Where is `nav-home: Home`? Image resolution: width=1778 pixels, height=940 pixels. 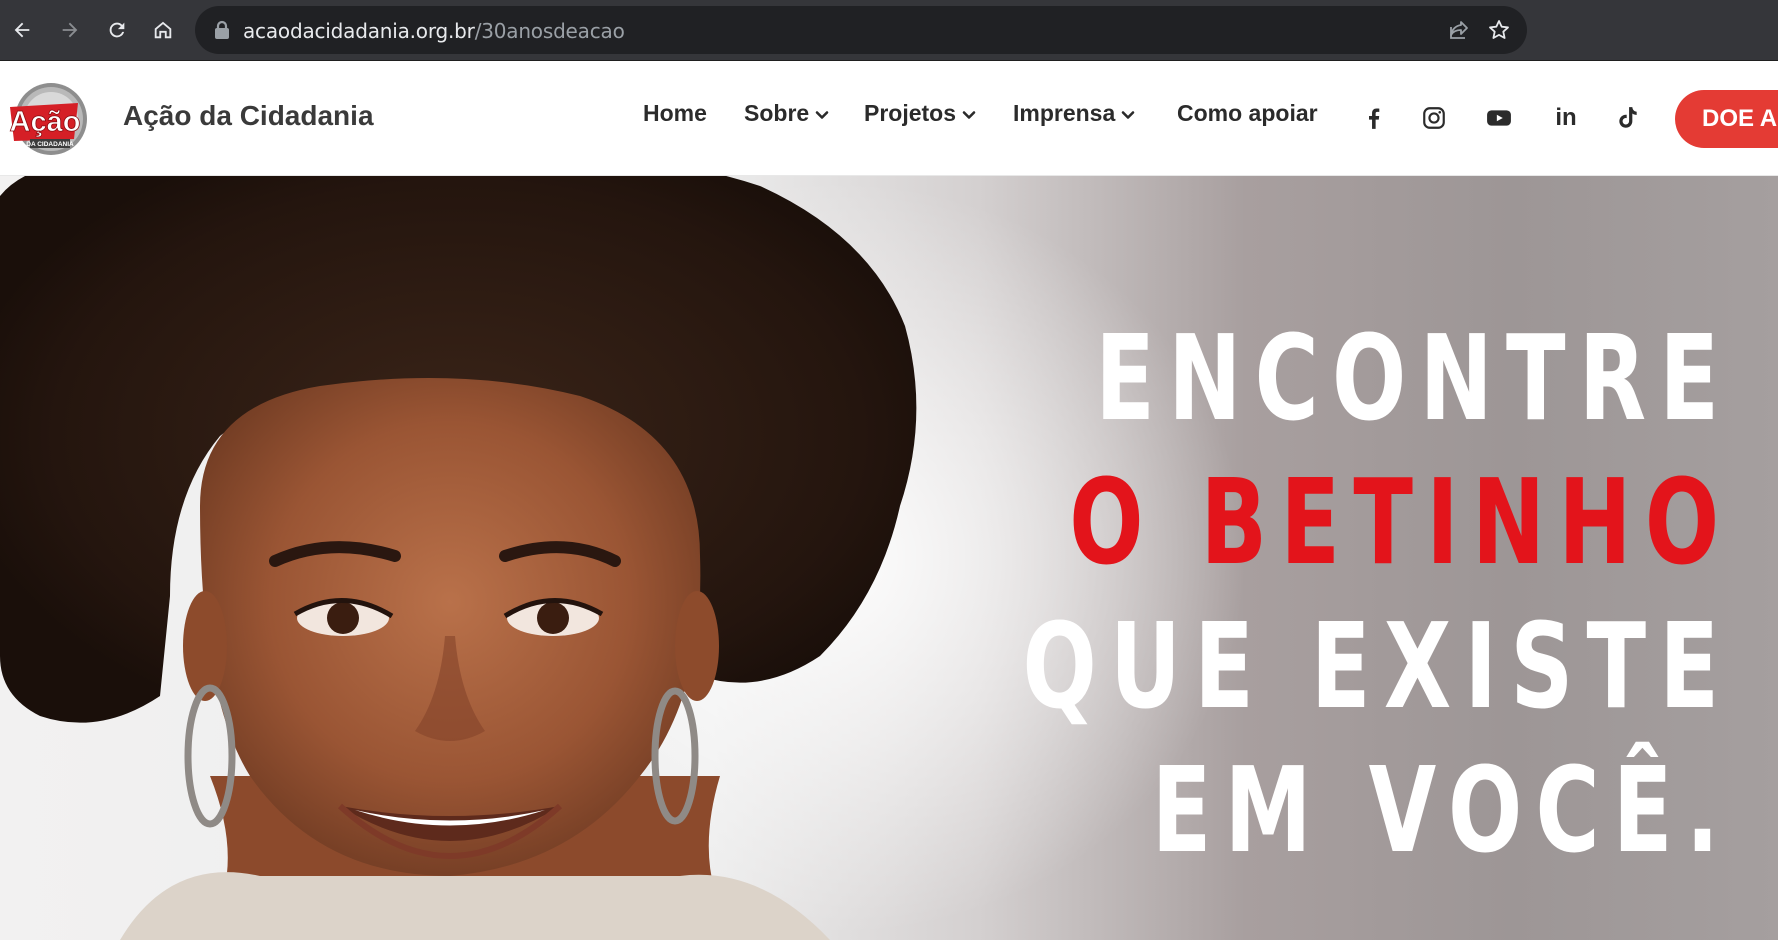 nav-home: Home is located at coordinates (675, 113).